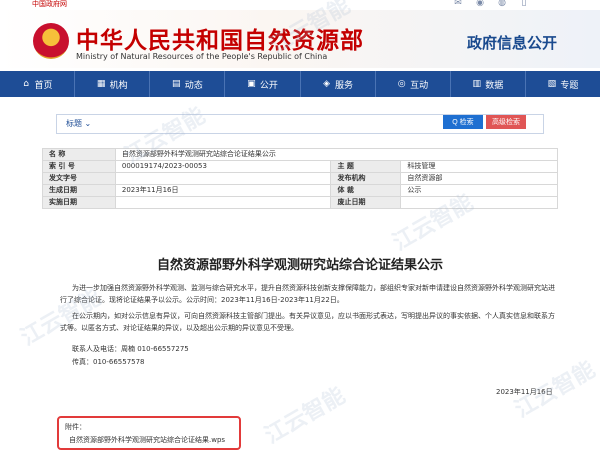  What do you see at coordinates (336, 154) in the screenshot?
I see `meta-value: 自然资源部野外科学观测研究站综合论证结果公示` at bounding box center [336, 154].